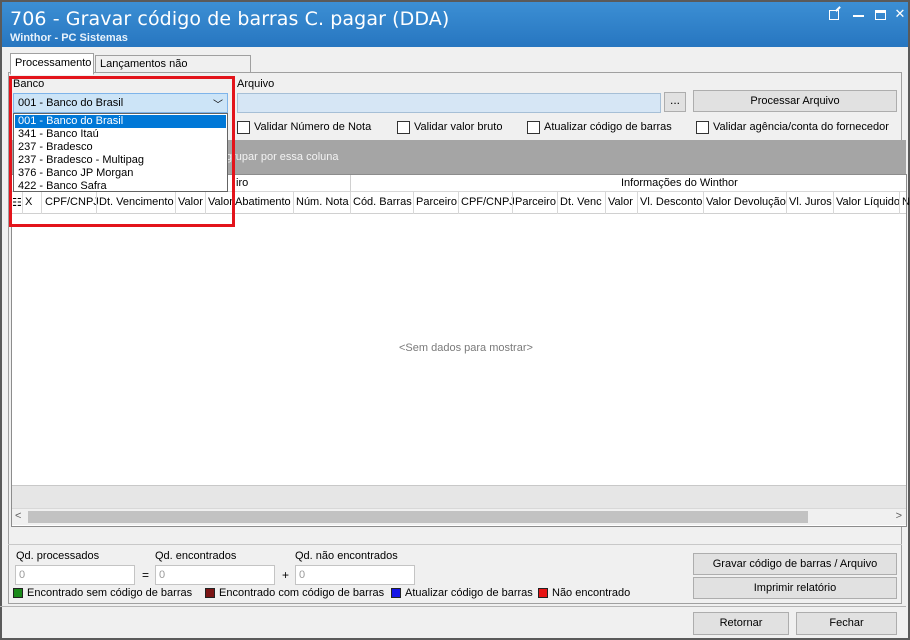 The width and height of the screenshot is (910, 640). I want to click on qd-processados-field: 0, so click(75, 575).